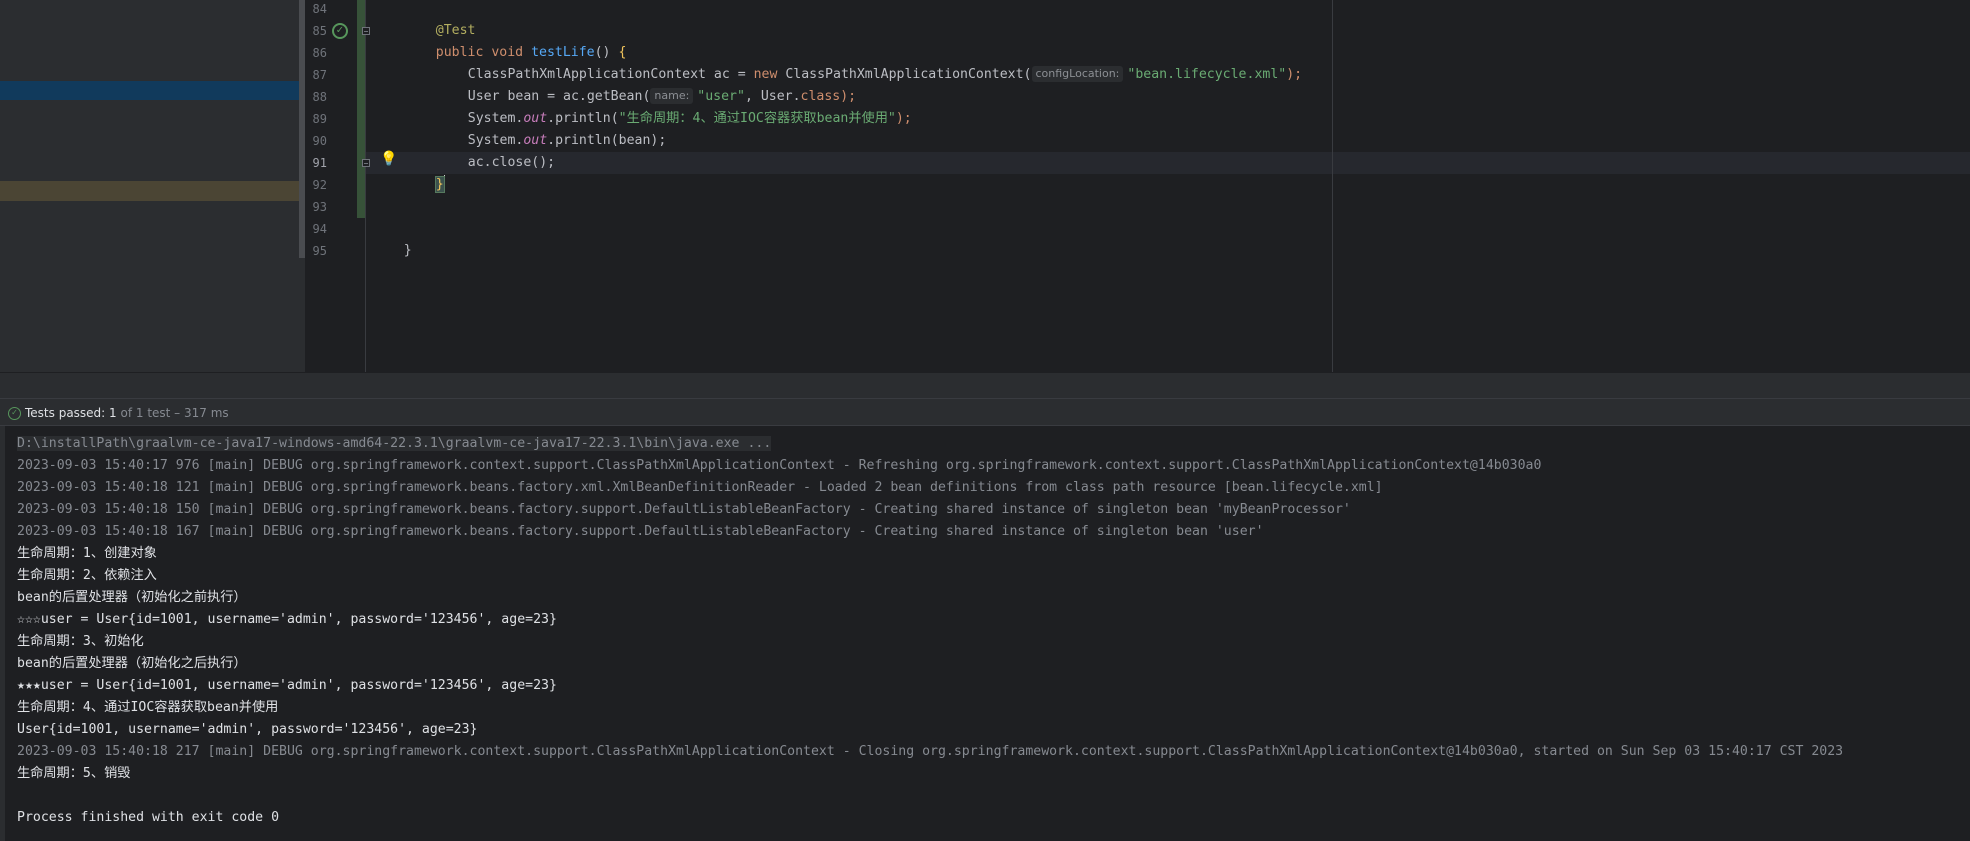  Describe the element at coordinates (319, 97) in the screenshot. I see `line-number: 88` at that location.